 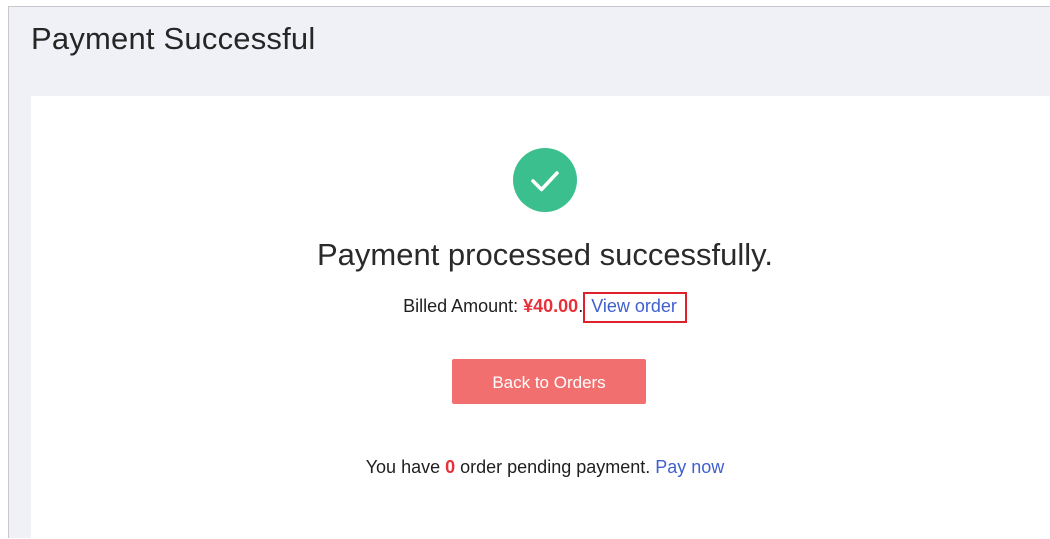 What do you see at coordinates (545, 180) in the screenshot?
I see `check-circle-icon` at bounding box center [545, 180].